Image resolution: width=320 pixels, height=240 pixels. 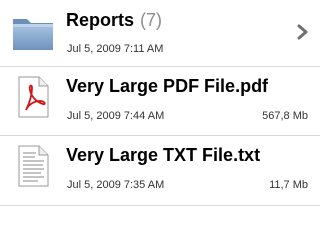 What do you see at coordinates (303, 32) in the screenshot?
I see `chevron-right-icon` at bounding box center [303, 32].